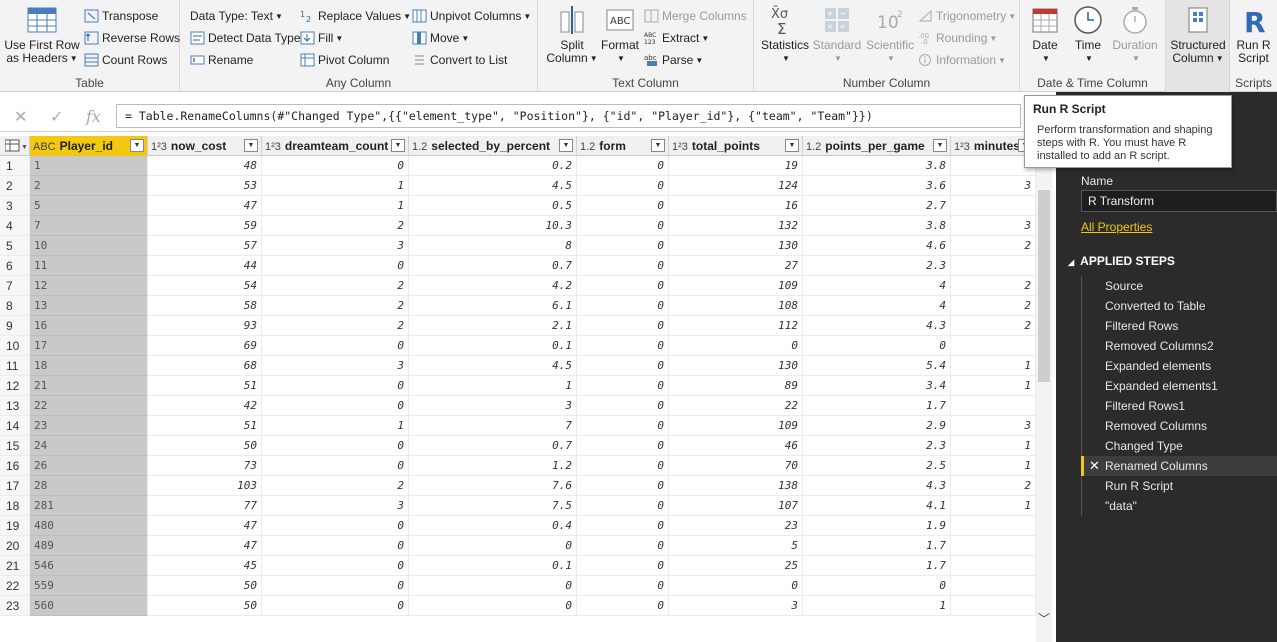  Describe the element at coordinates (1179, 346) in the screenshot. I see `applied-step-item: Removed Columns2` at that location.